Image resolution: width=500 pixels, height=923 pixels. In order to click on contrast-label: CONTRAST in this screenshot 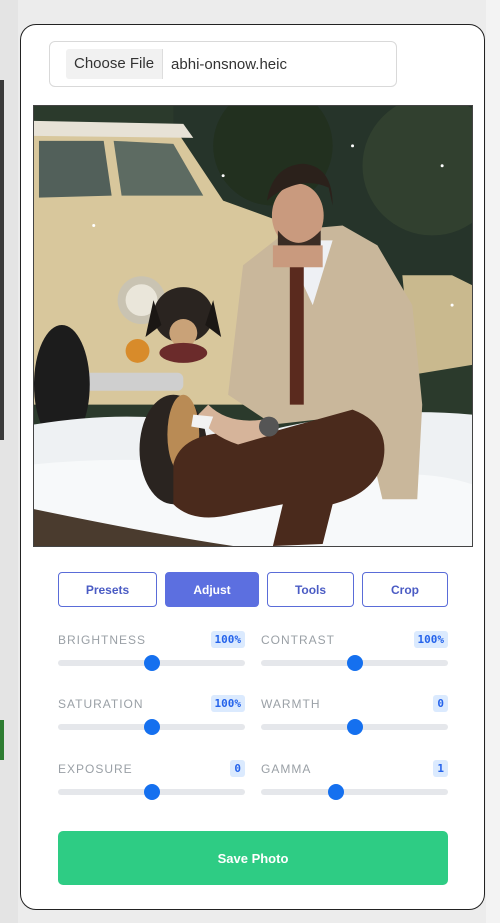, I will do `click(298, 640)`.